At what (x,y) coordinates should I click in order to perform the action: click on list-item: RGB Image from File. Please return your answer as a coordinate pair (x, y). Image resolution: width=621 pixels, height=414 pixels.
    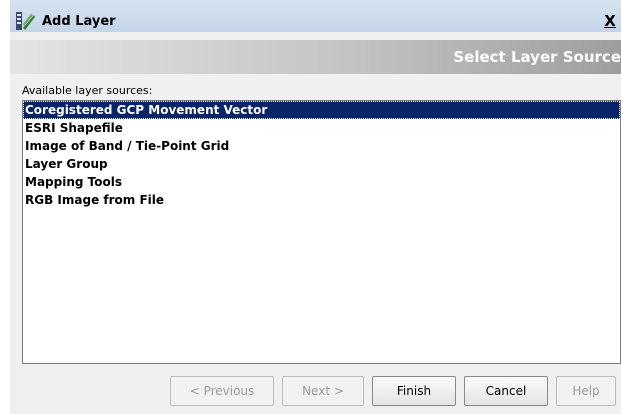
    Looking at the image, I should click on (321, 200).